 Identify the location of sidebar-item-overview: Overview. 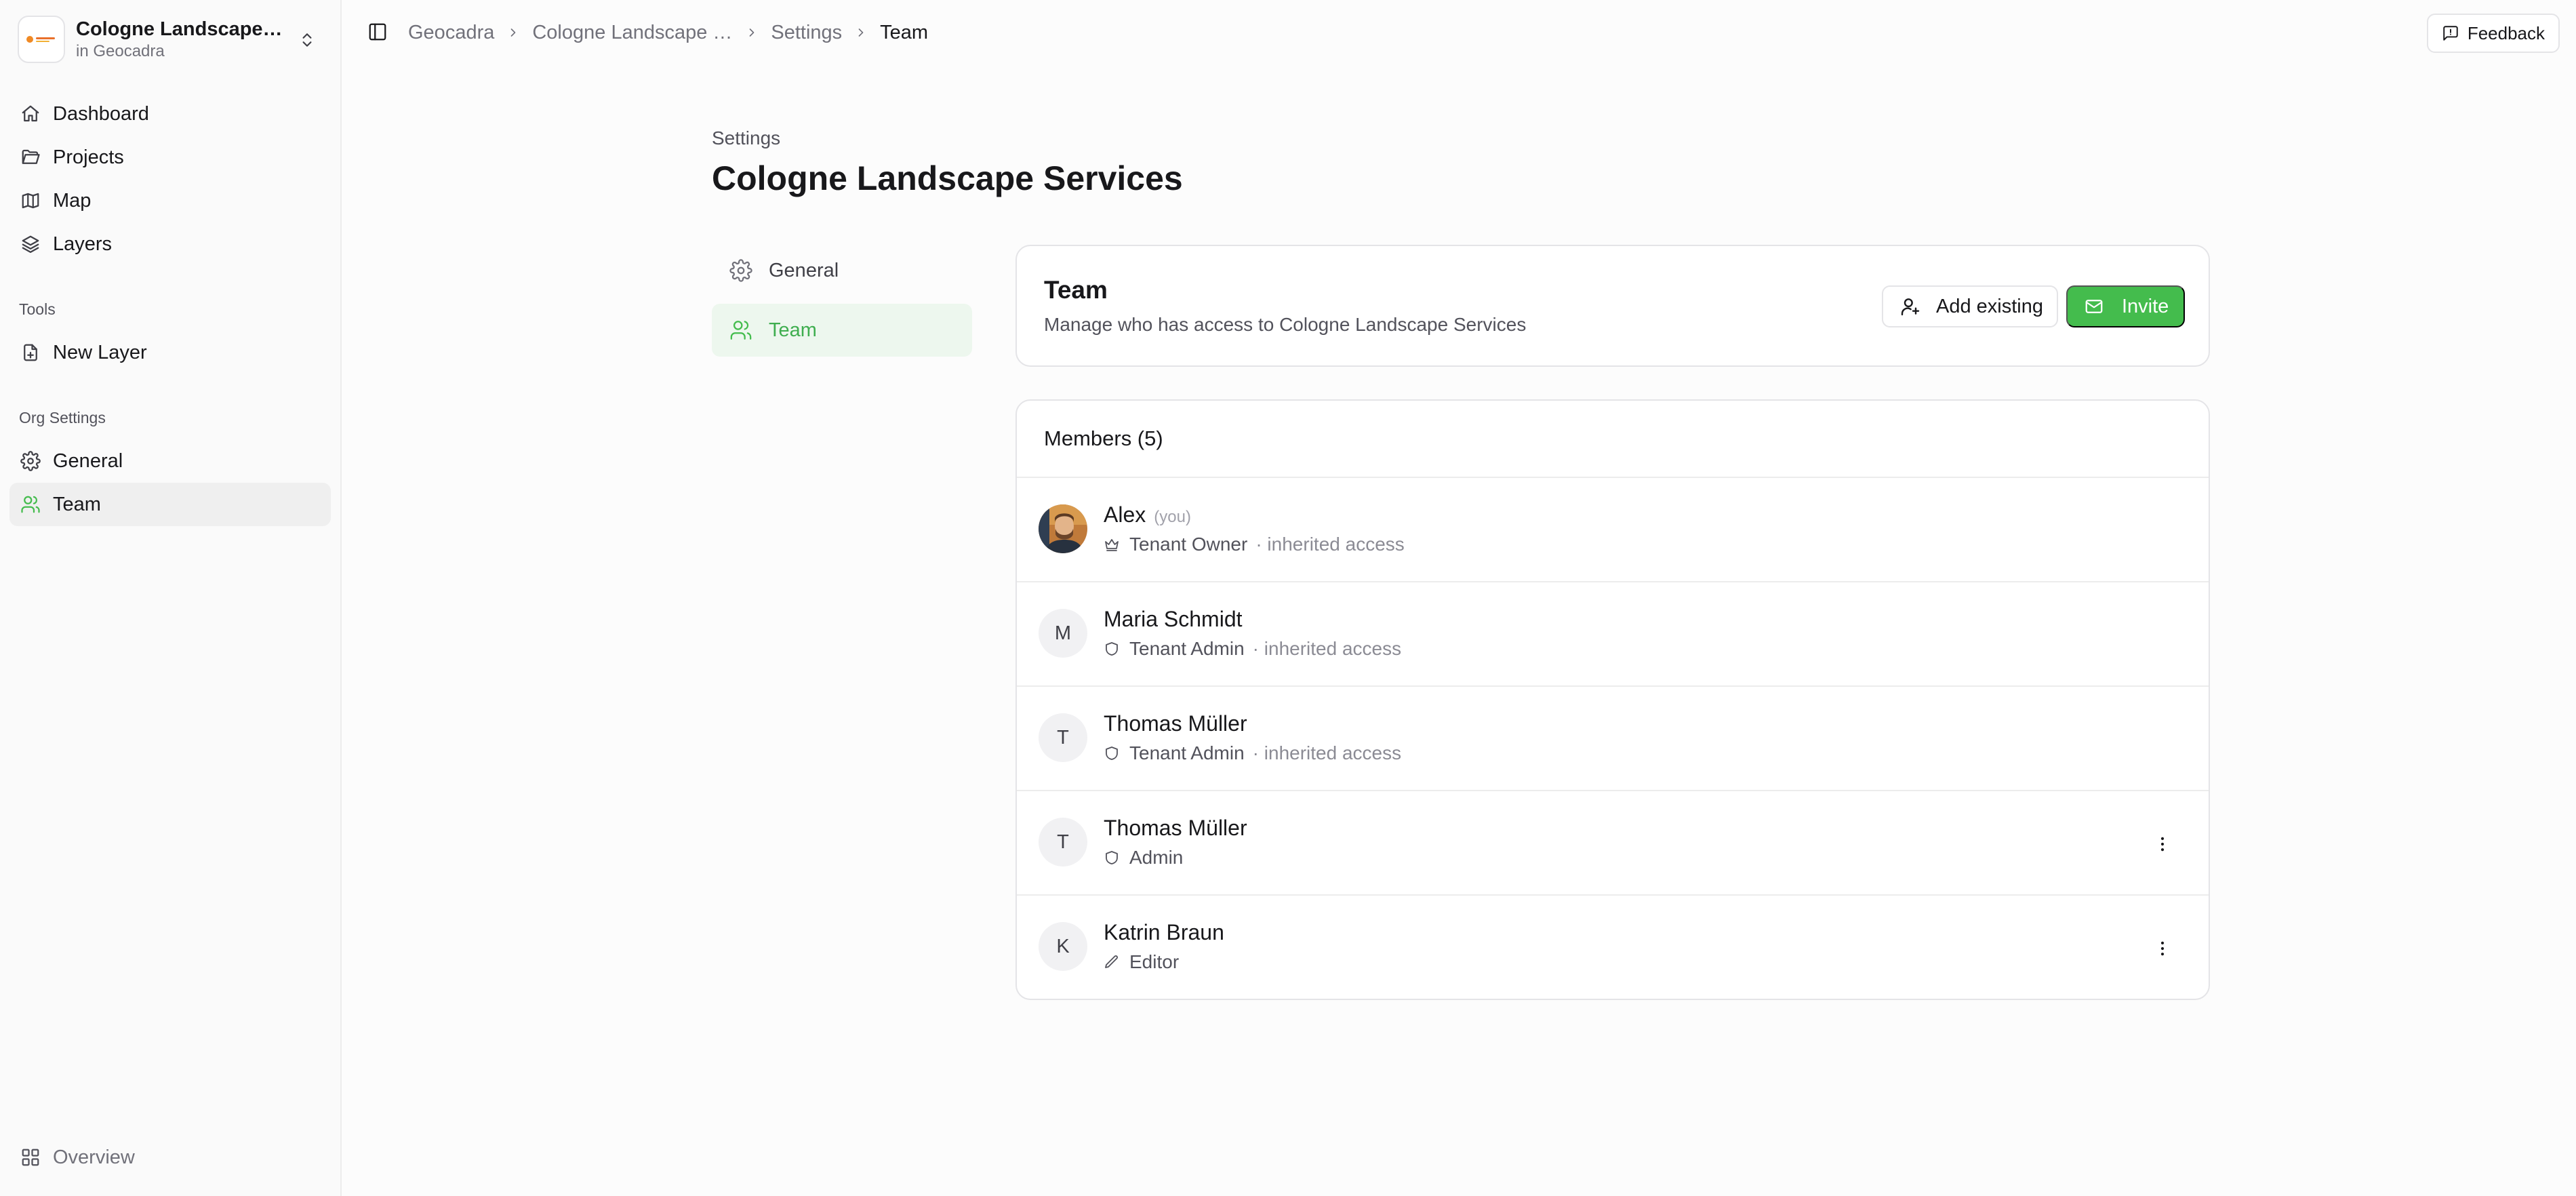
(170, 1157).